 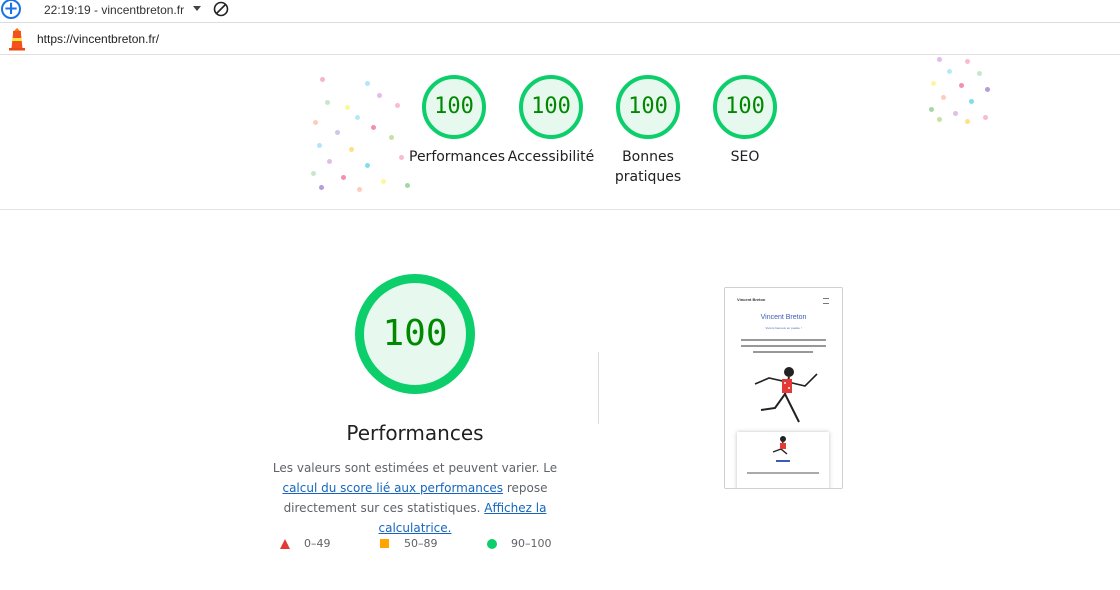 What do you see at coordinates (98, 39) in the screenshot?
I see `audited-url: https://vincentbreton.fr/` at bounding box center [98, 39].